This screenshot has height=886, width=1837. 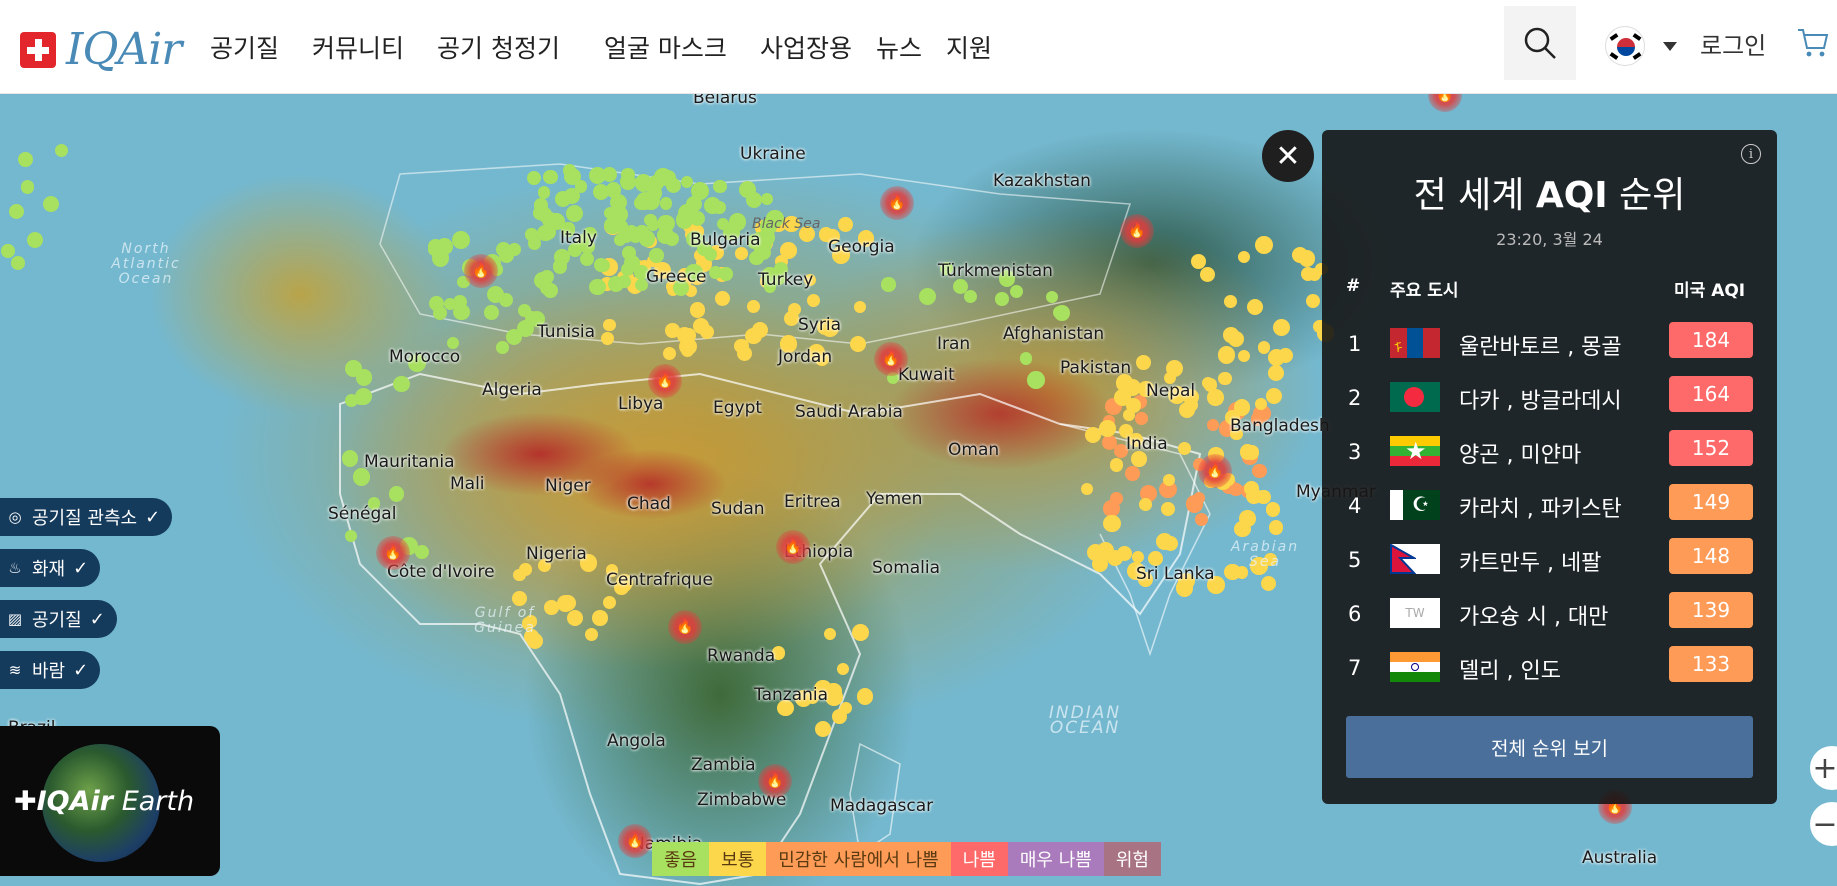 What do you see at coordinates (899, 47) in the screenshot?
I see `nav-news: 뉴스` at bounding box center [899, 47].